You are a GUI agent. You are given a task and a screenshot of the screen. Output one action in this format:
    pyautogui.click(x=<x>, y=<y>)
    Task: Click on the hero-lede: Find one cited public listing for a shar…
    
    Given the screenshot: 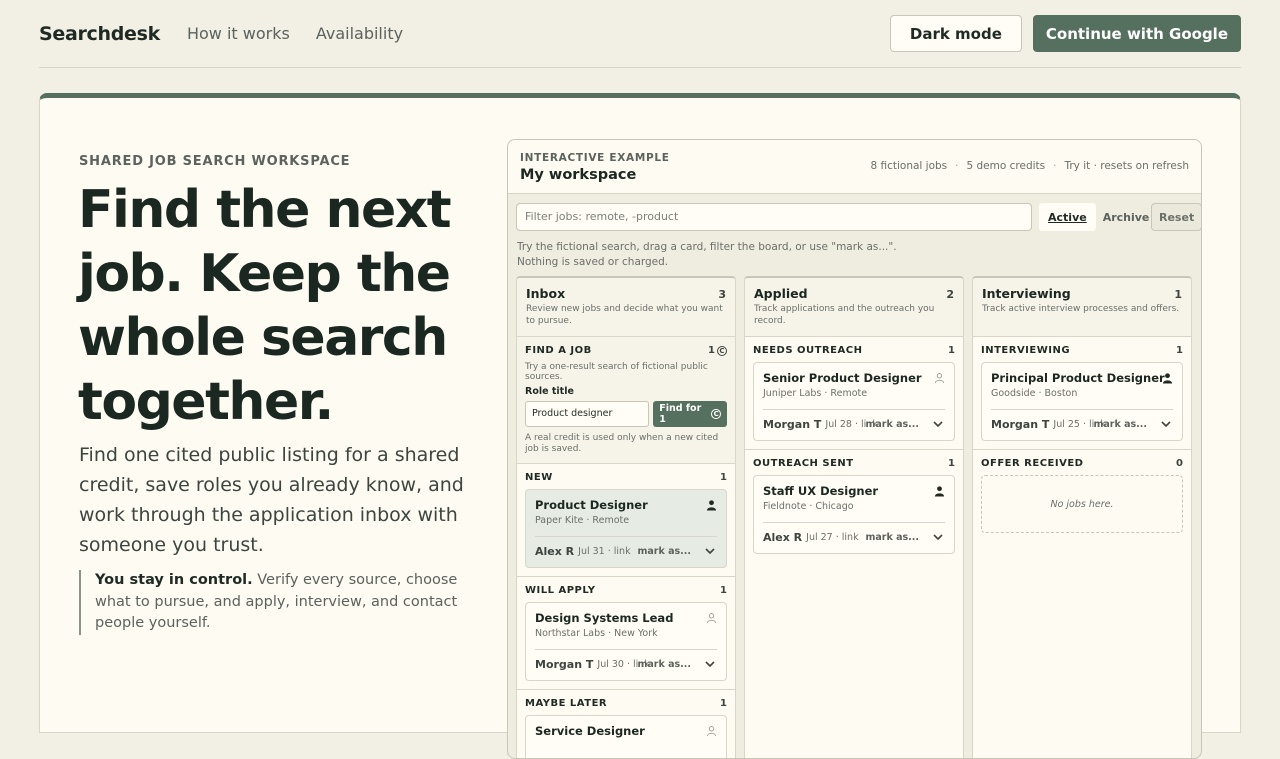 What is the action you would take?
    pyautogui.click(x=271, y=500)
    